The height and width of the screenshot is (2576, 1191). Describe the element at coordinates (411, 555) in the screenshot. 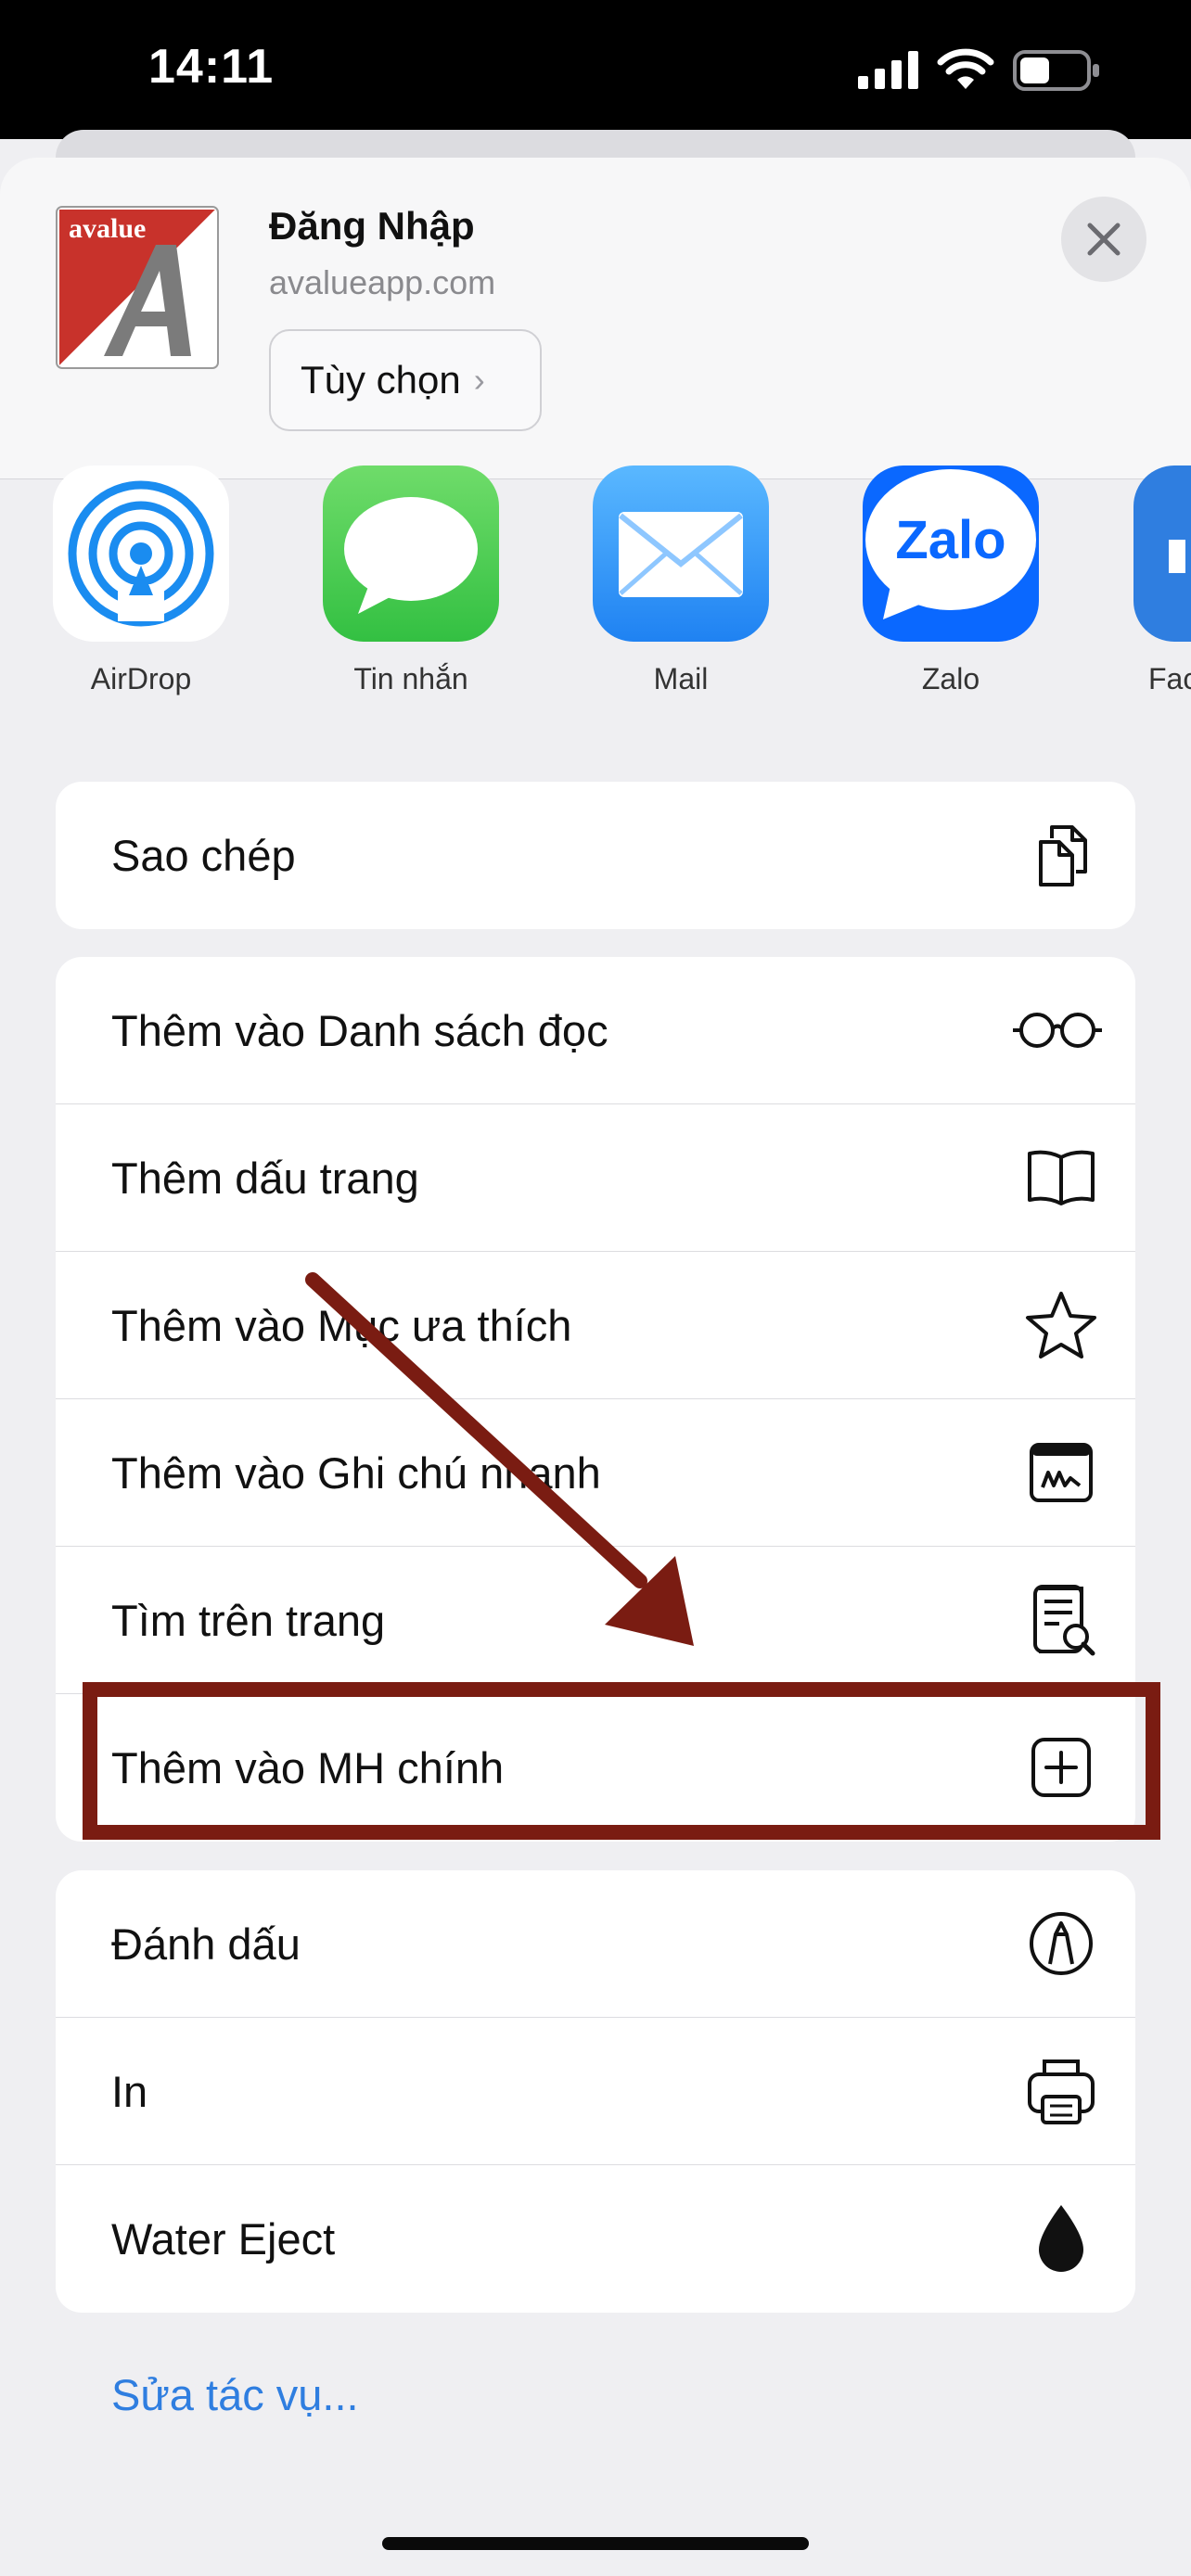

I see `messages-icon` at that location.